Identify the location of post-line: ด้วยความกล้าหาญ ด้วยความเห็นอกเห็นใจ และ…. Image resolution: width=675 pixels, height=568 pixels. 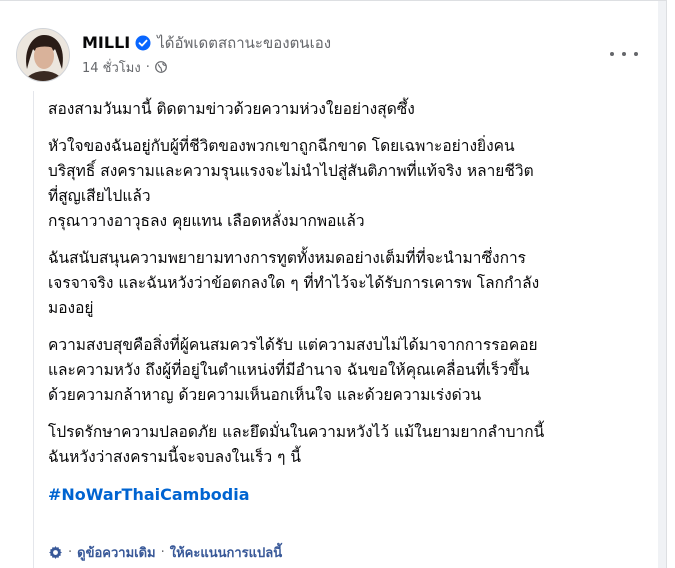
(265, 395).